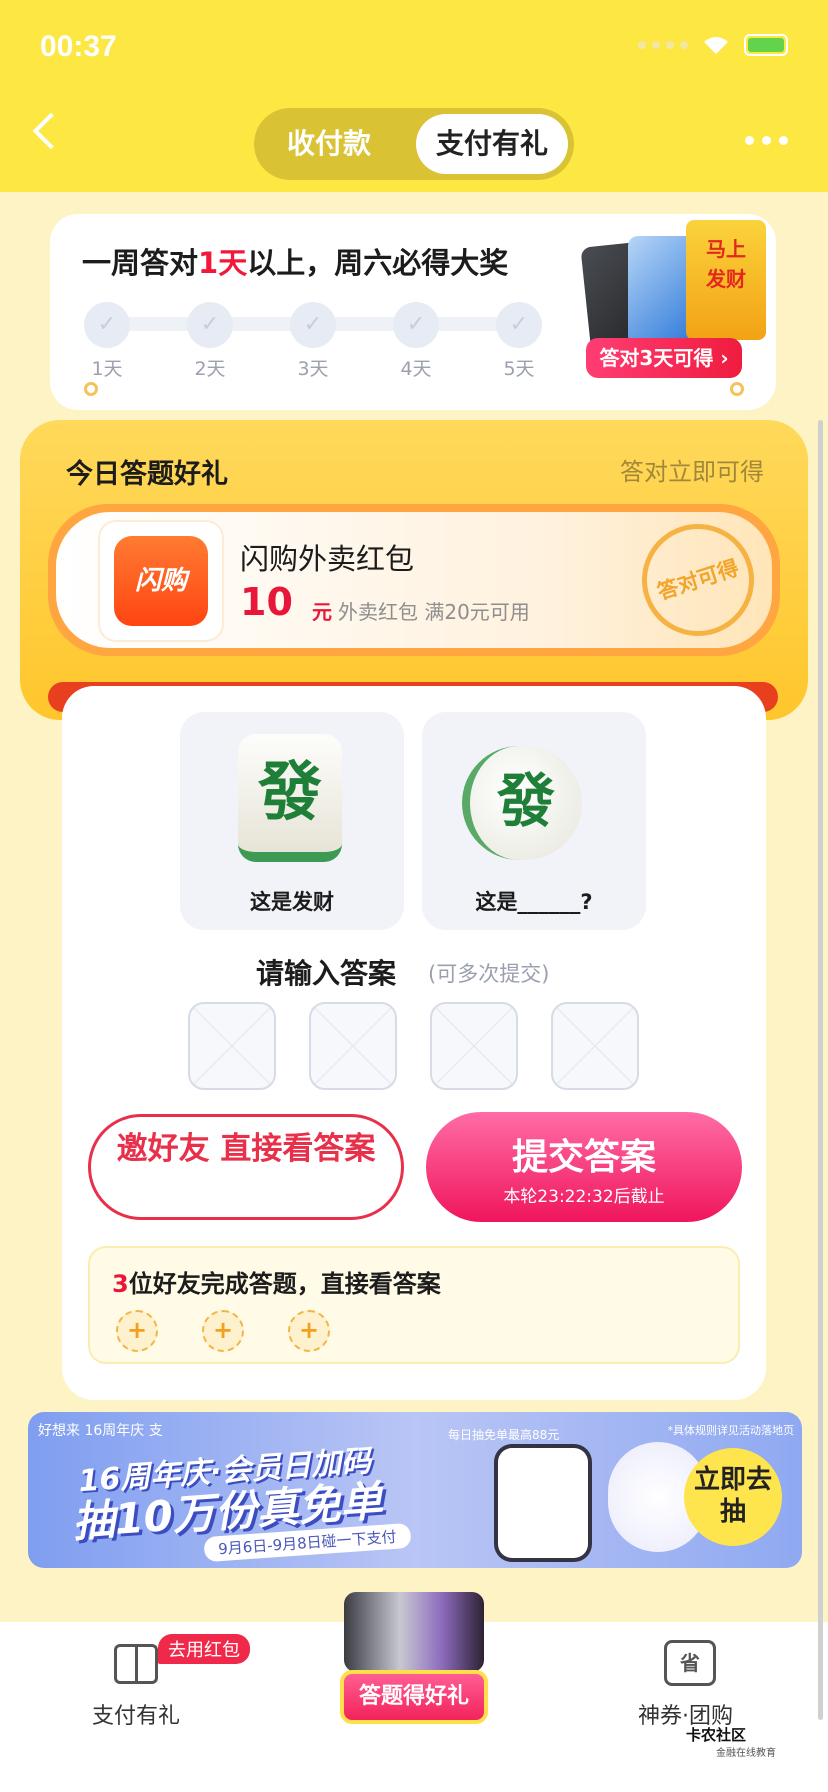 This screenshot has height=1792, width=828. Describe the element at coordinates (107, 369) in the screenshot. I see `day-label: 1天` at that location.